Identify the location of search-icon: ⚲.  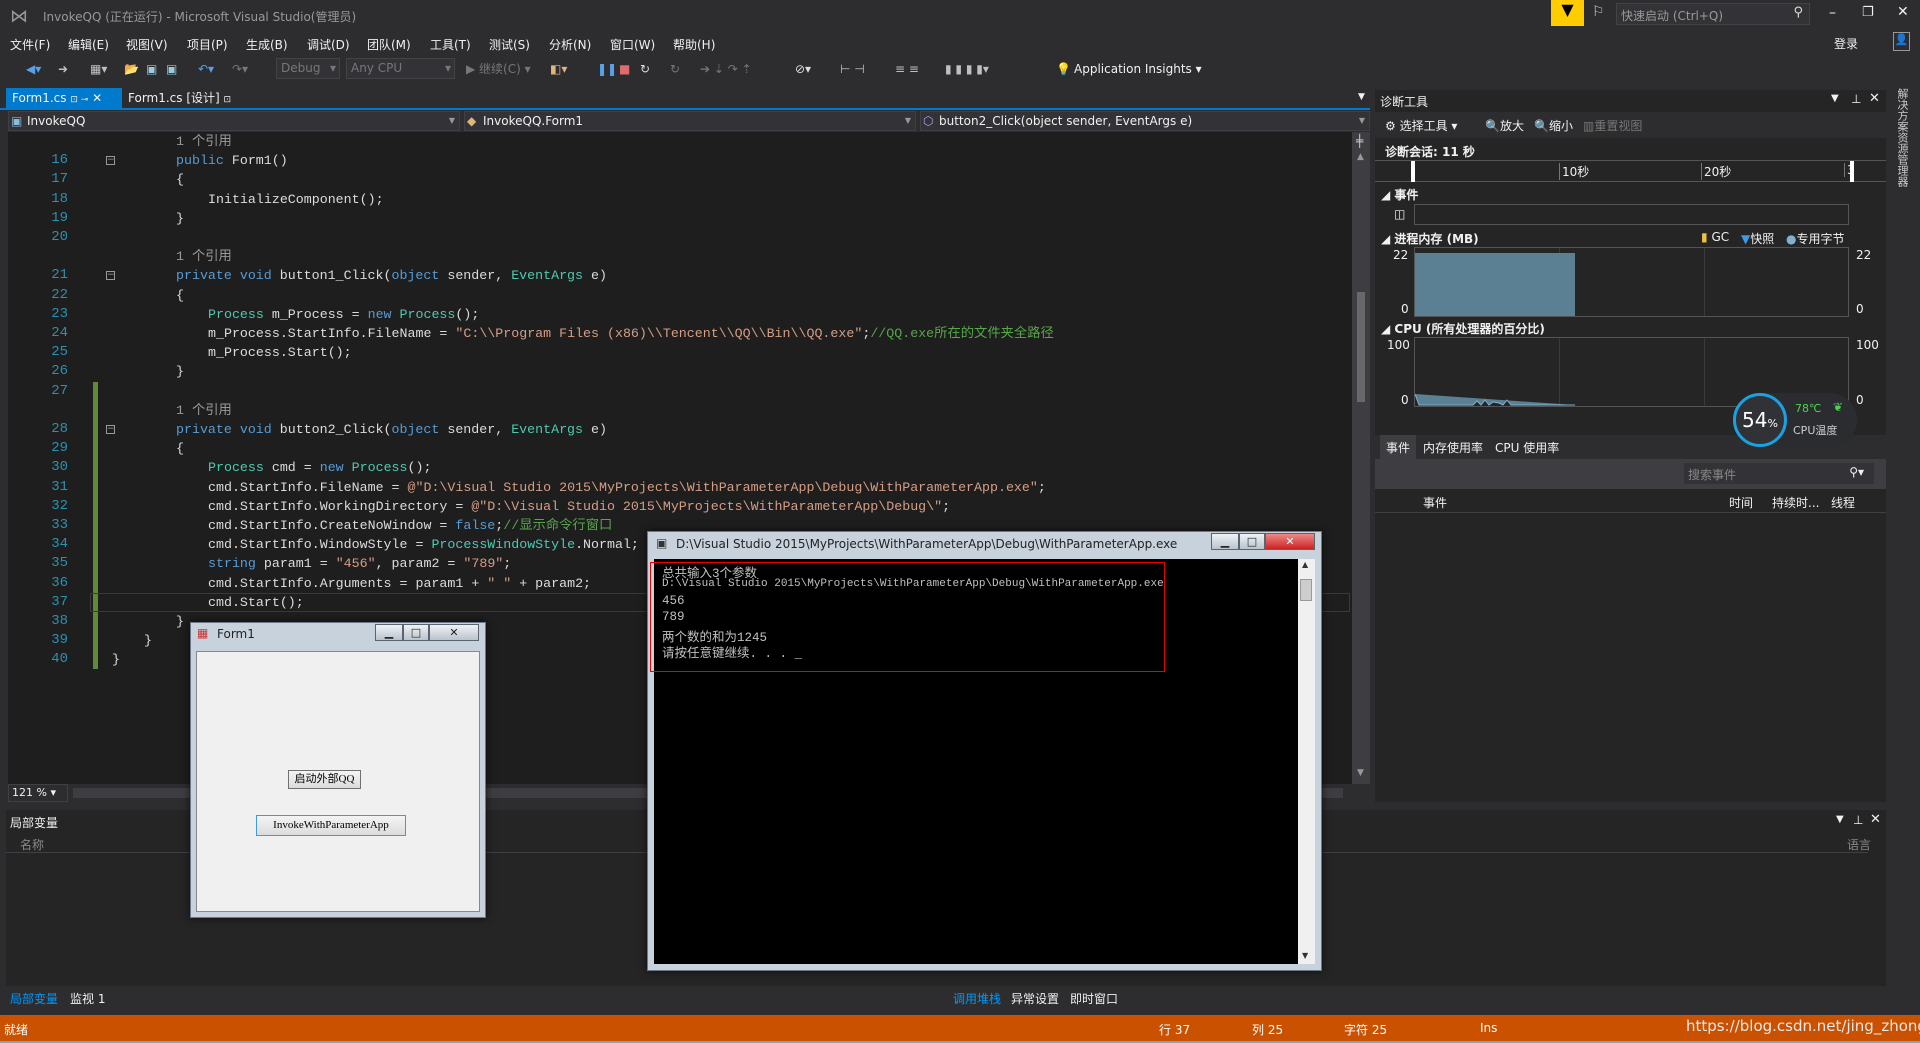
(1798, 12).